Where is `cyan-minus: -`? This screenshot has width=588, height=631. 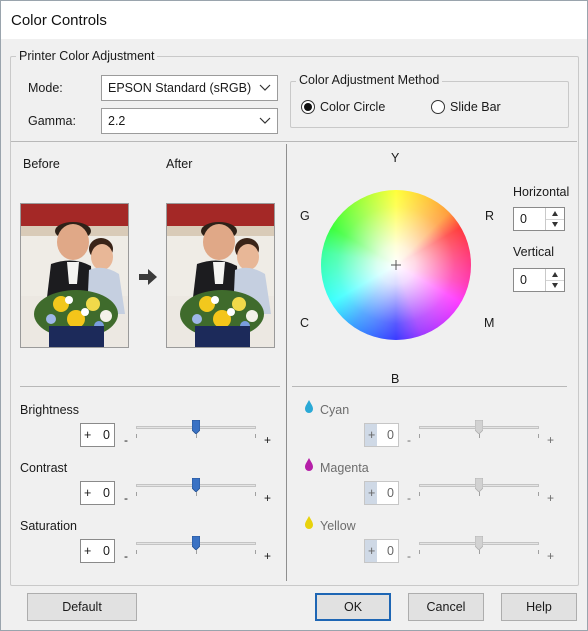 cyan-minus: - is located at coordinates (409, 440).